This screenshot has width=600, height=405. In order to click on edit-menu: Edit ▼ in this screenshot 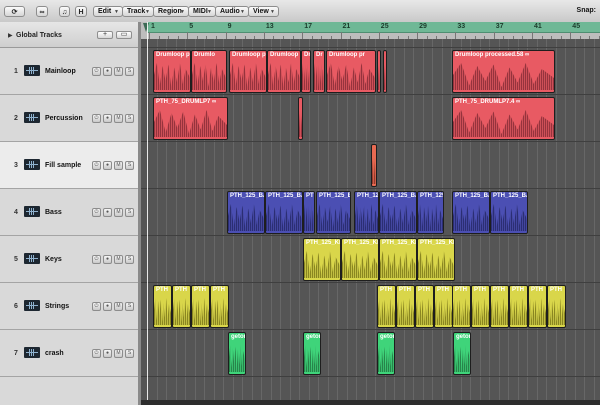, I will do `click(108, 11)`.